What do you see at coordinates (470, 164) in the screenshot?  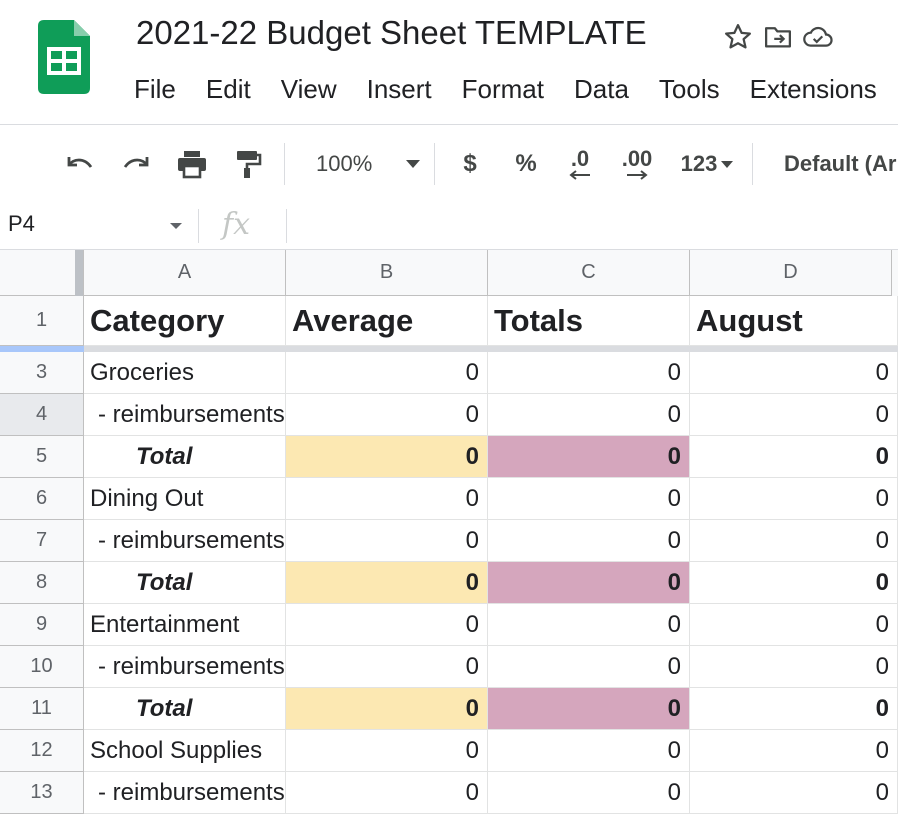 I see `format-currency-button: $` at bounding box center [470, 164].